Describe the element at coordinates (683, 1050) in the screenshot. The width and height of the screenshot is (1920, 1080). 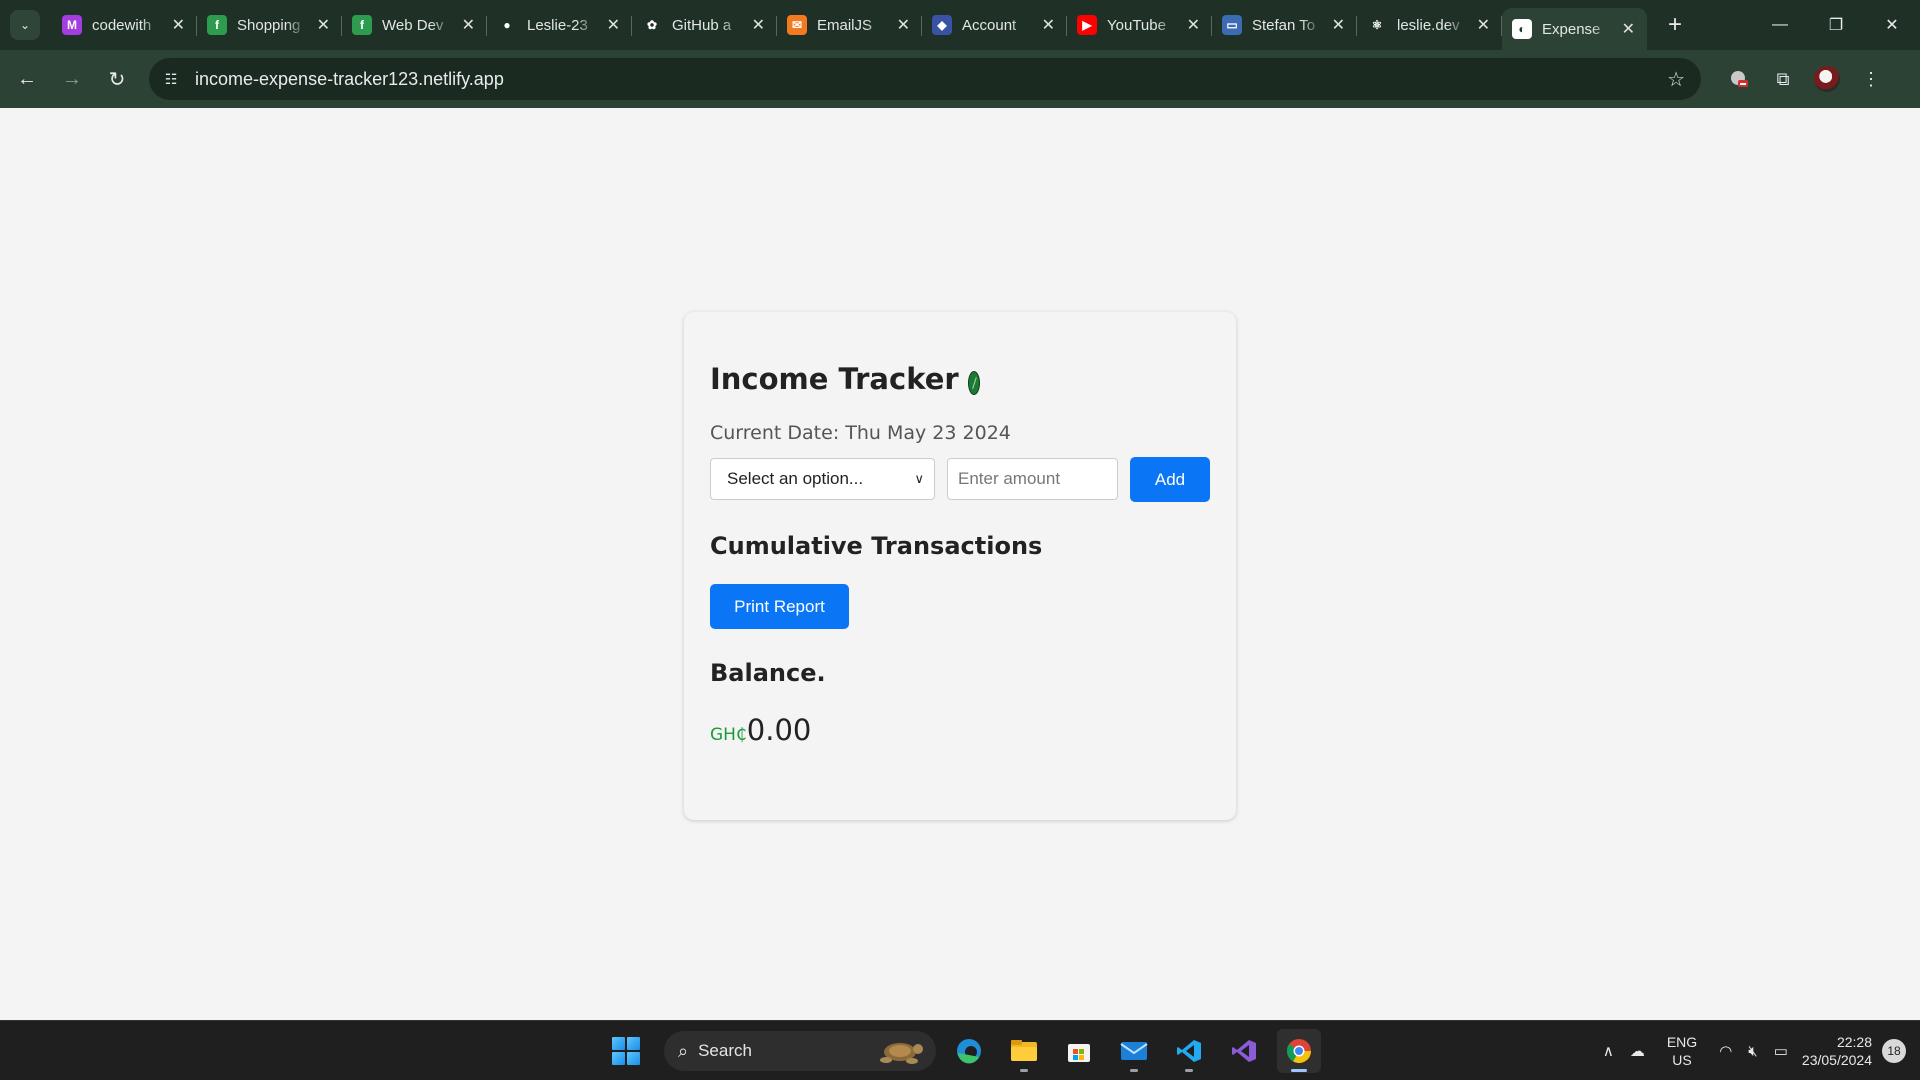
I see `search-icon: ⌕` at that location.